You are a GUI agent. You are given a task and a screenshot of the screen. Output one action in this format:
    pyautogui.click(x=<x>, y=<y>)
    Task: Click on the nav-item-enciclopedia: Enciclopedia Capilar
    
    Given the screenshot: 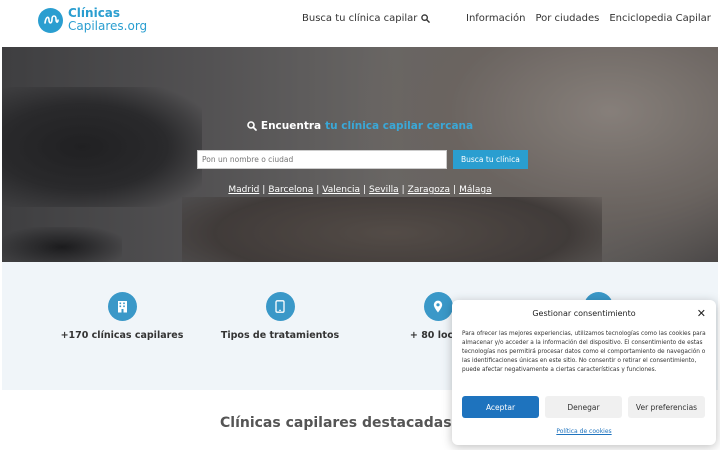 What is the action you would take?
    pyautogui.click(x=660, y=18)
    